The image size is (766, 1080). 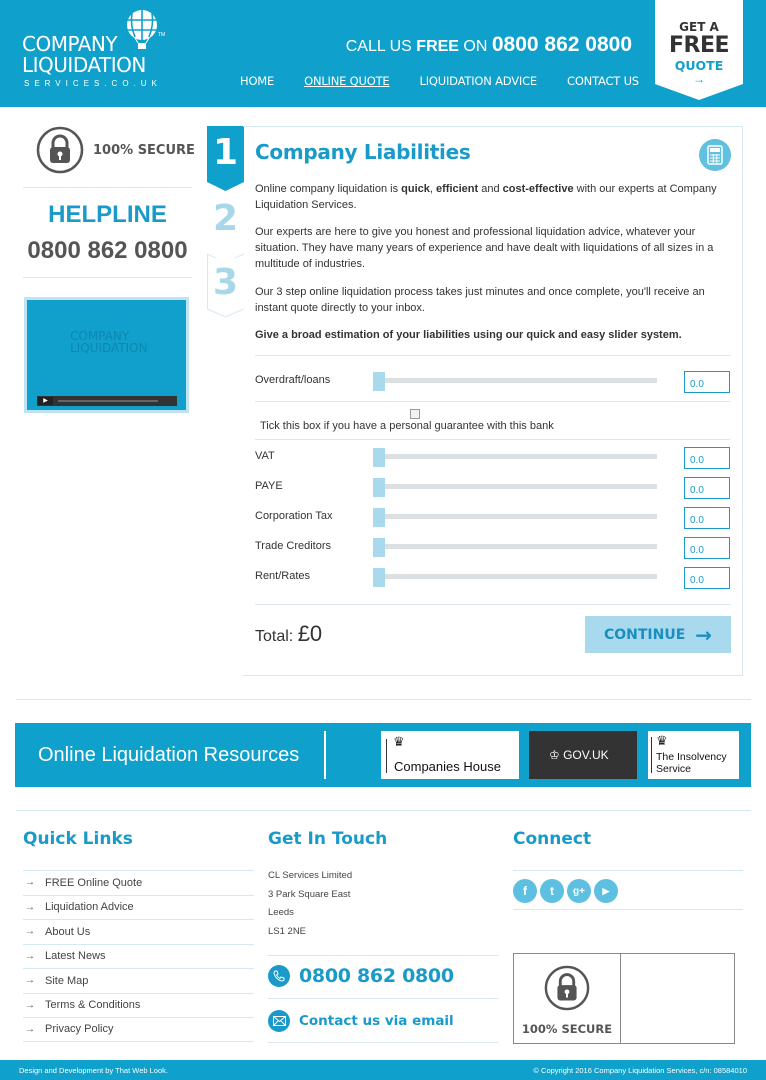 What do you see at coordinates (586, 755) in the screenshot?
I see `gov-uk-text: GOV.UK` at bounding box center [586, 755].